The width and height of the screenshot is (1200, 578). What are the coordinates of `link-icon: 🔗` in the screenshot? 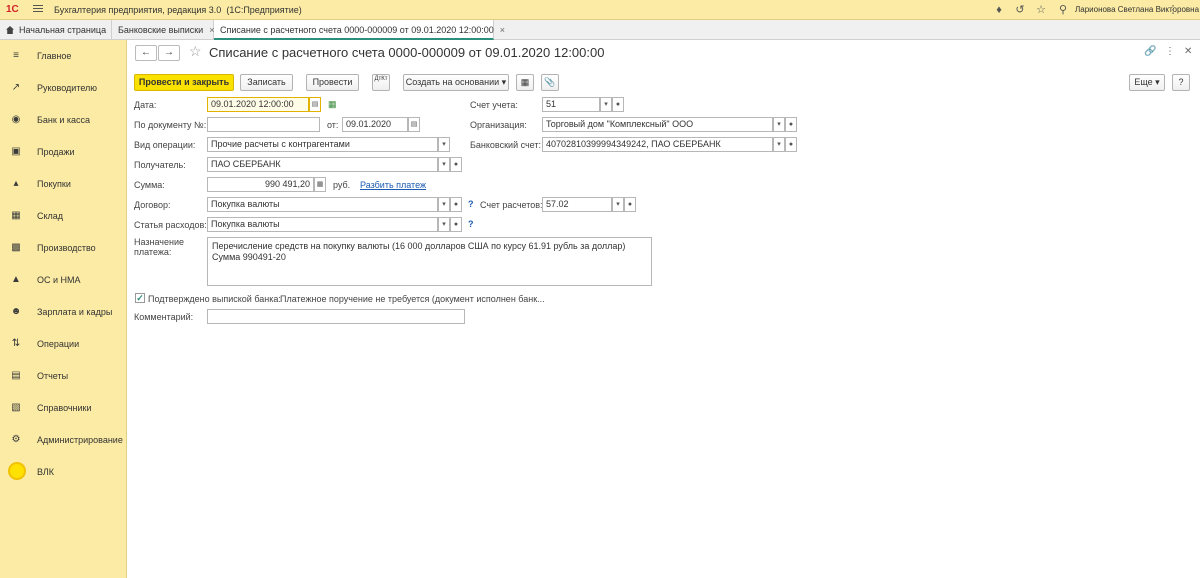 It's located at (1150, 51).